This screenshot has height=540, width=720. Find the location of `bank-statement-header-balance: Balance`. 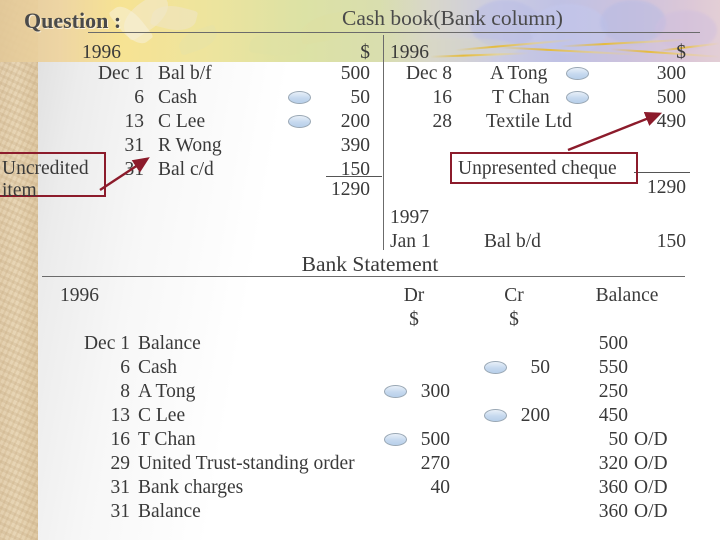

bank-statement-header-balance: Balance is located at coordinates (627, 295).